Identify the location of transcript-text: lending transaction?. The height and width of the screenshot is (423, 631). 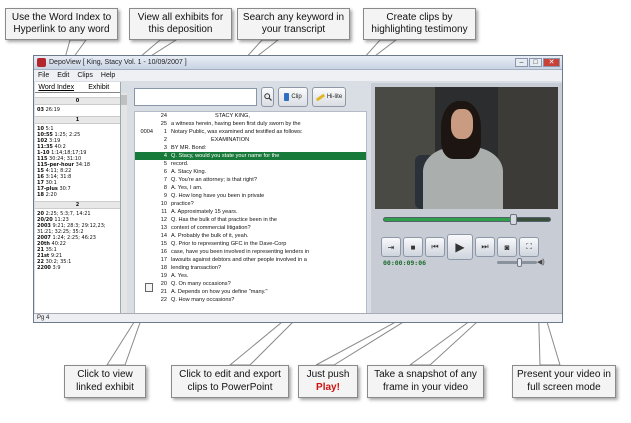
(196, 268).